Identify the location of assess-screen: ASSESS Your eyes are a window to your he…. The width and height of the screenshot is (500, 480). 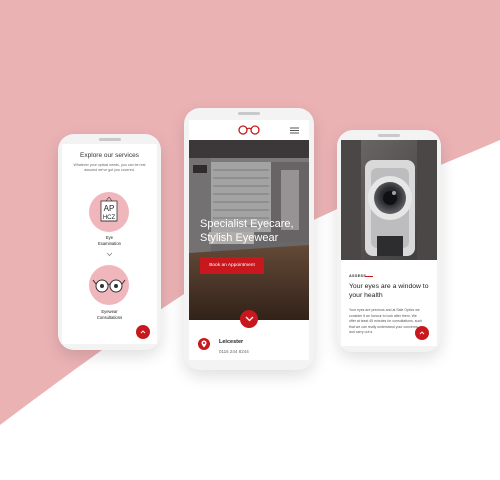
(389, 243).